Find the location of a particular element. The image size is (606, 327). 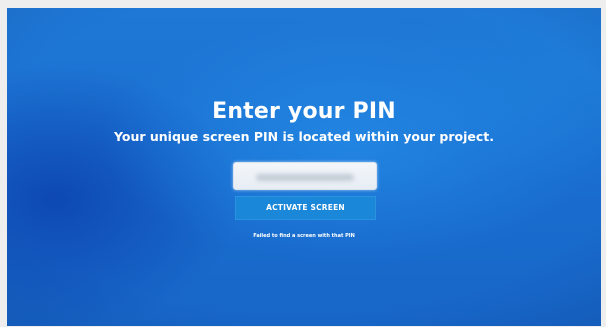

pin-input-obscured-content is located at coordinates (305, 177).